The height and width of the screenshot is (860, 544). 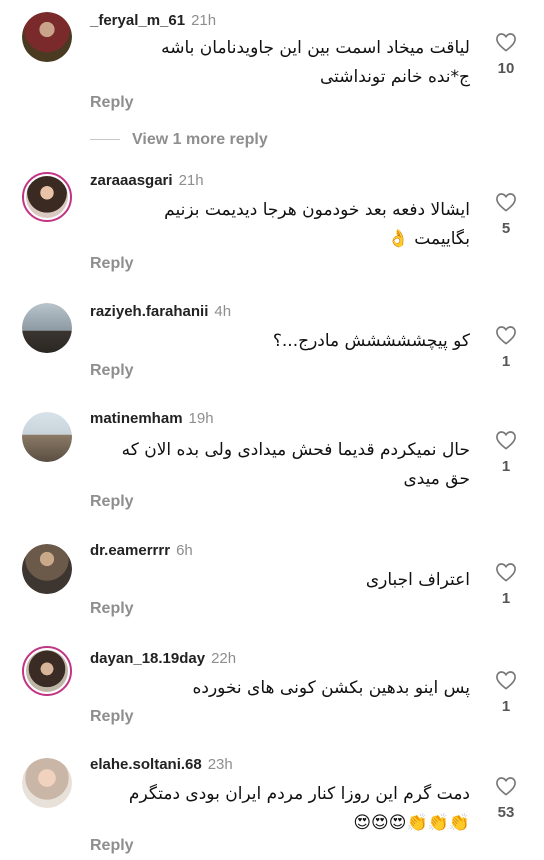 What do you see at coordinates (130, 550) in the screenshot?
I see `username: dr.eamerrrr` at bounding box center [130, 550].